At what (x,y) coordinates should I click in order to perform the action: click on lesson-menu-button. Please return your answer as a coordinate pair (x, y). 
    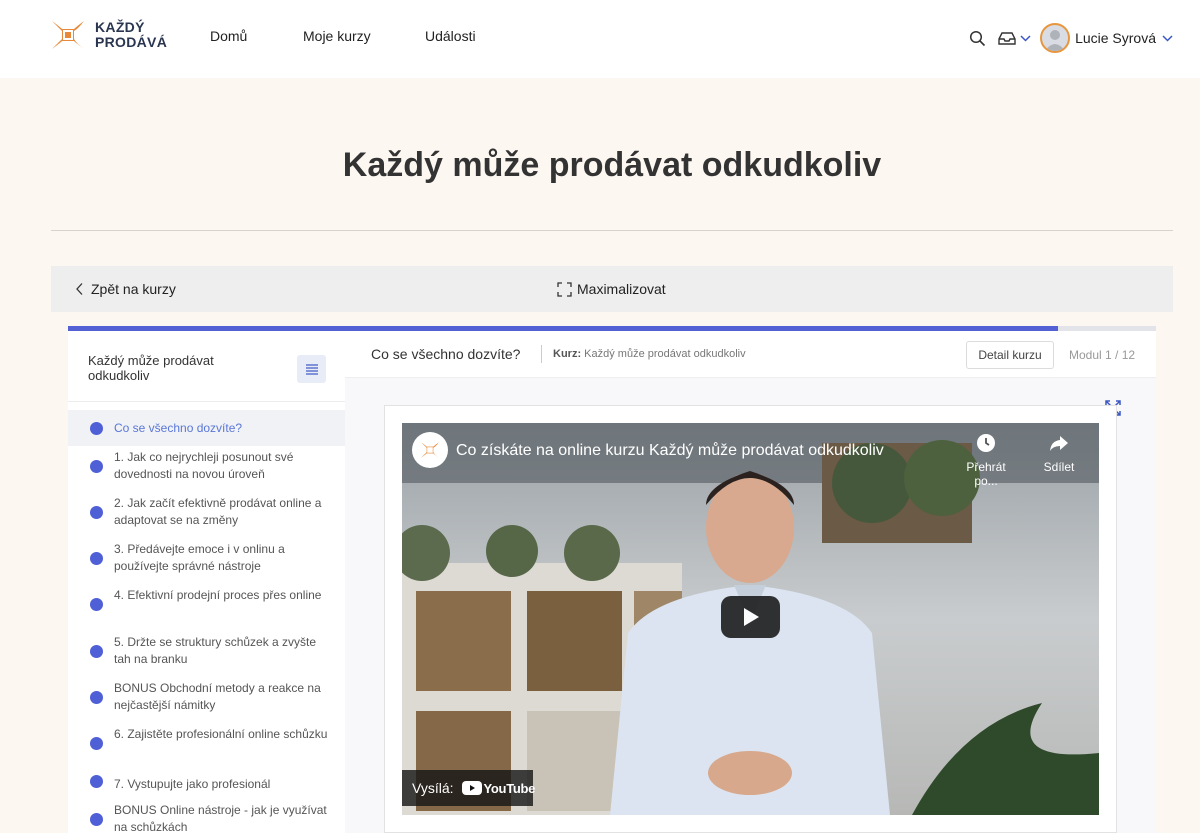
    Looking at the image, I should click on (311, 369).